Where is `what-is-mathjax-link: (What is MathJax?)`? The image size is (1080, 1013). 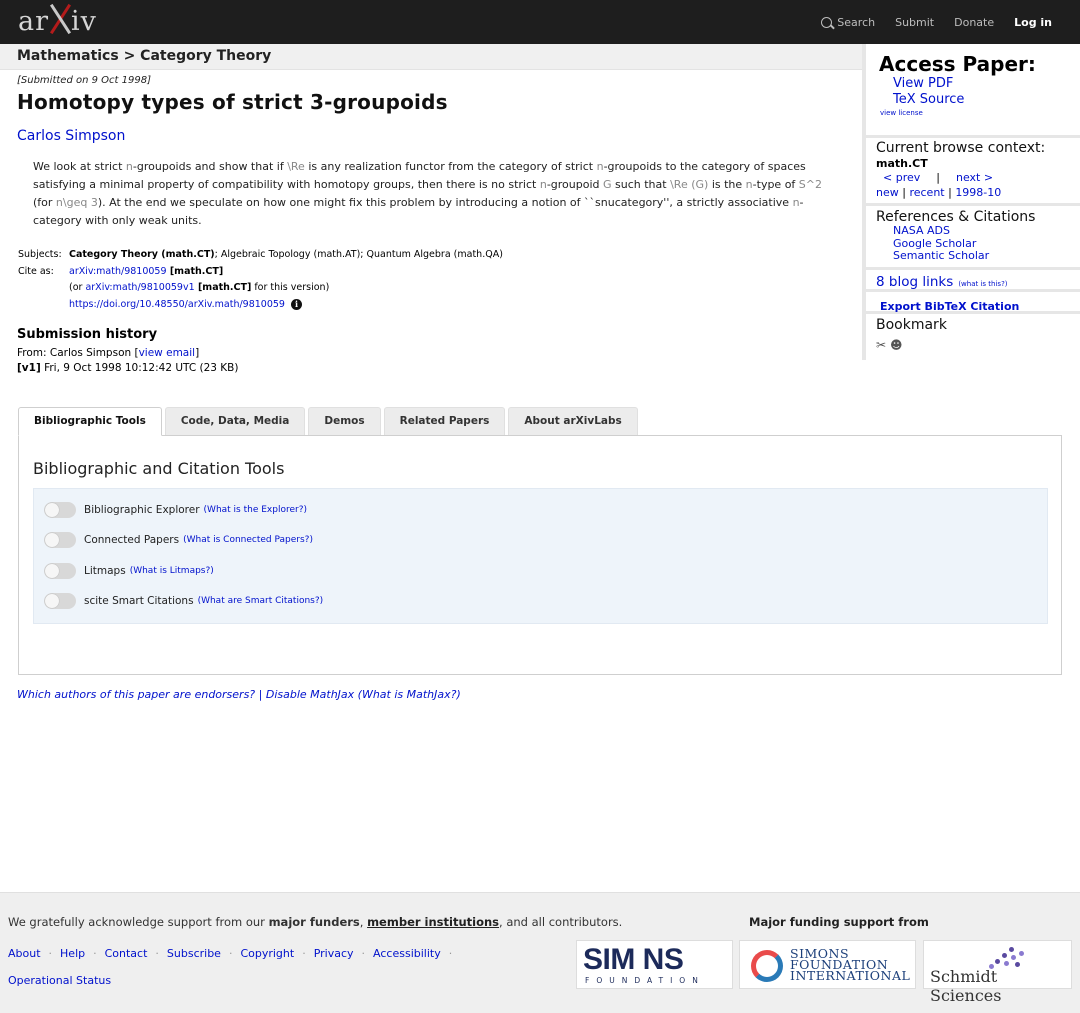
what-is-mathjax-link: (What is MathJax?) is located at coordinates (407, 694).